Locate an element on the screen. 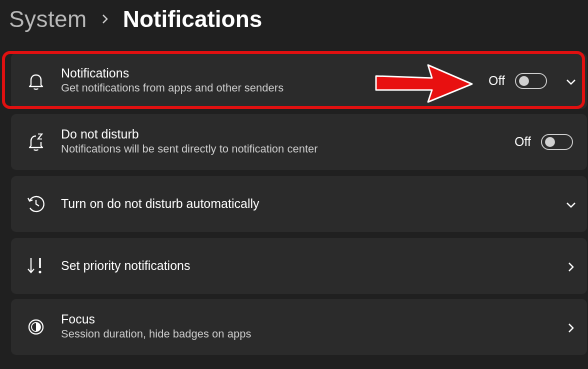  dnd-toggle-label: Off is located at coordinates (522, 142).